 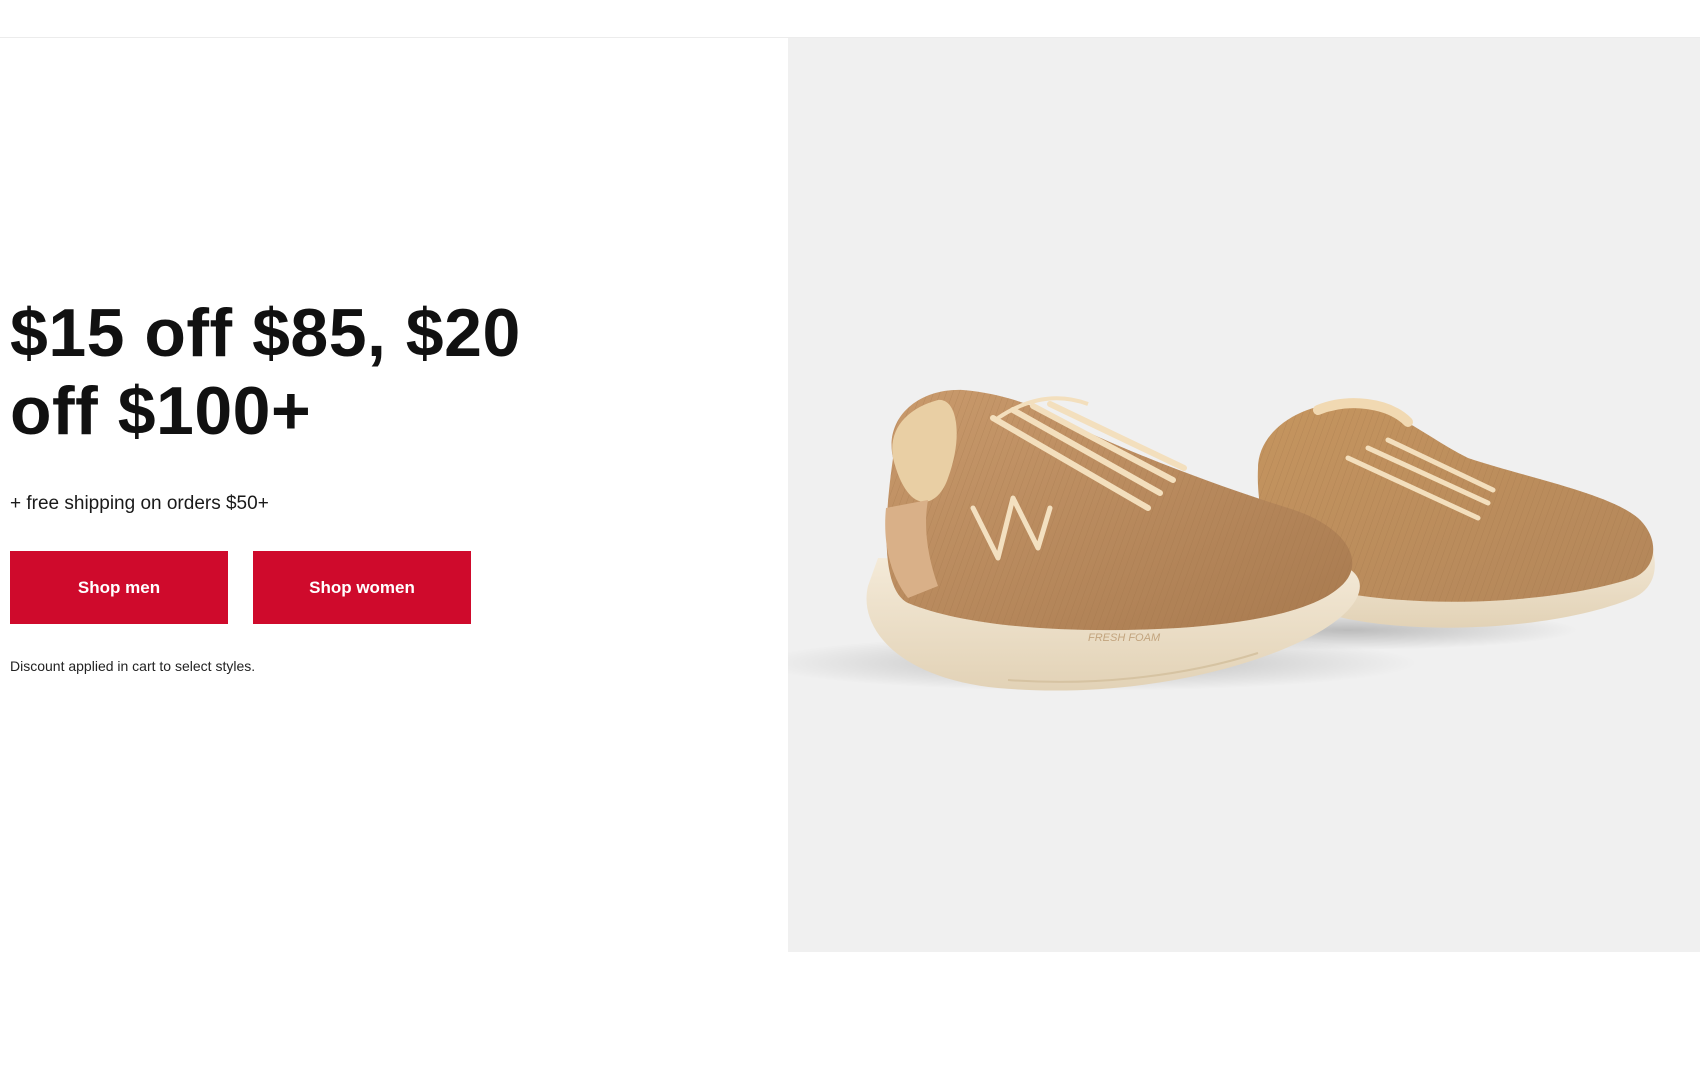 What do you see at coordinates (265, 372) in the screenshot?
I see `promo-headline: $15 off $85, $20 off $100+` at bounding box center [265, 372].